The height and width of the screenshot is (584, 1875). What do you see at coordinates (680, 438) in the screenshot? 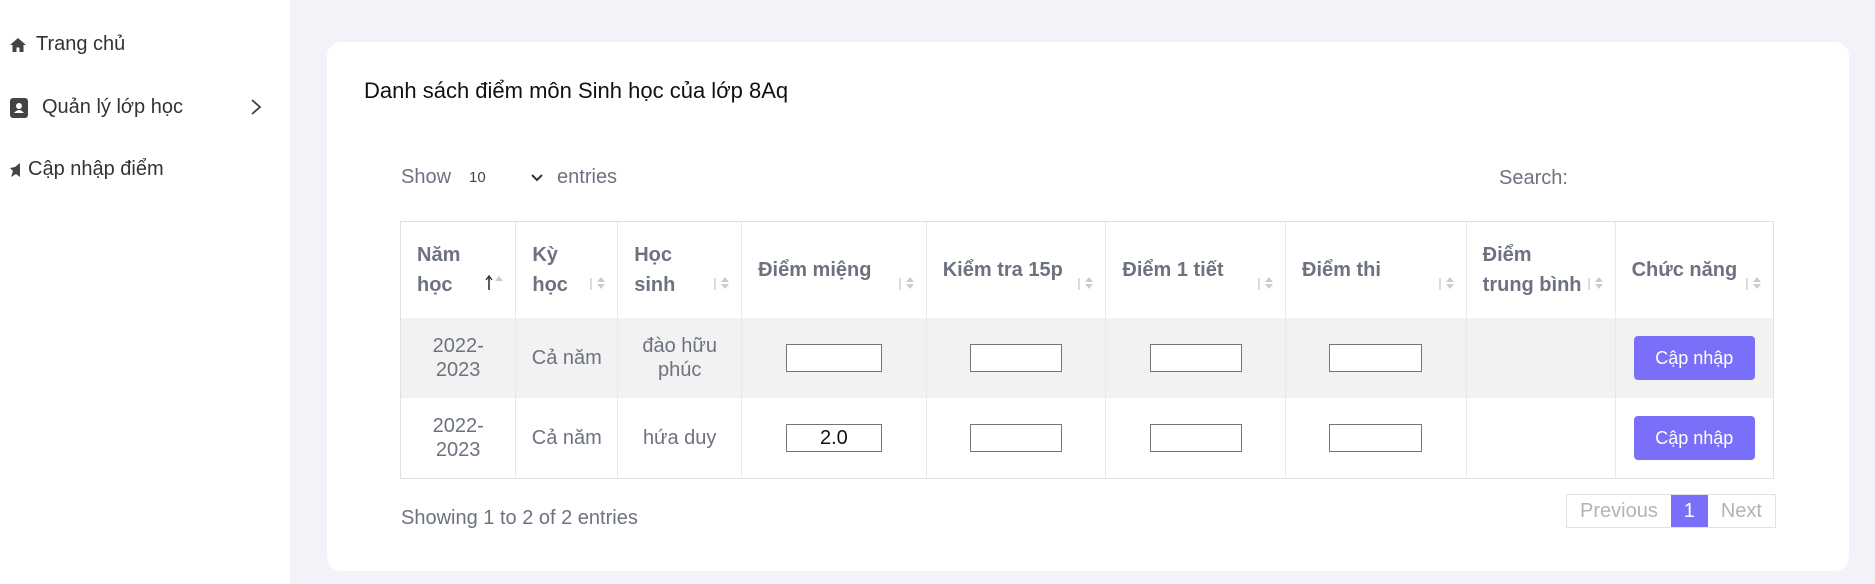
I see `cell-student: hứa duy` at bounding box center [680, 438].